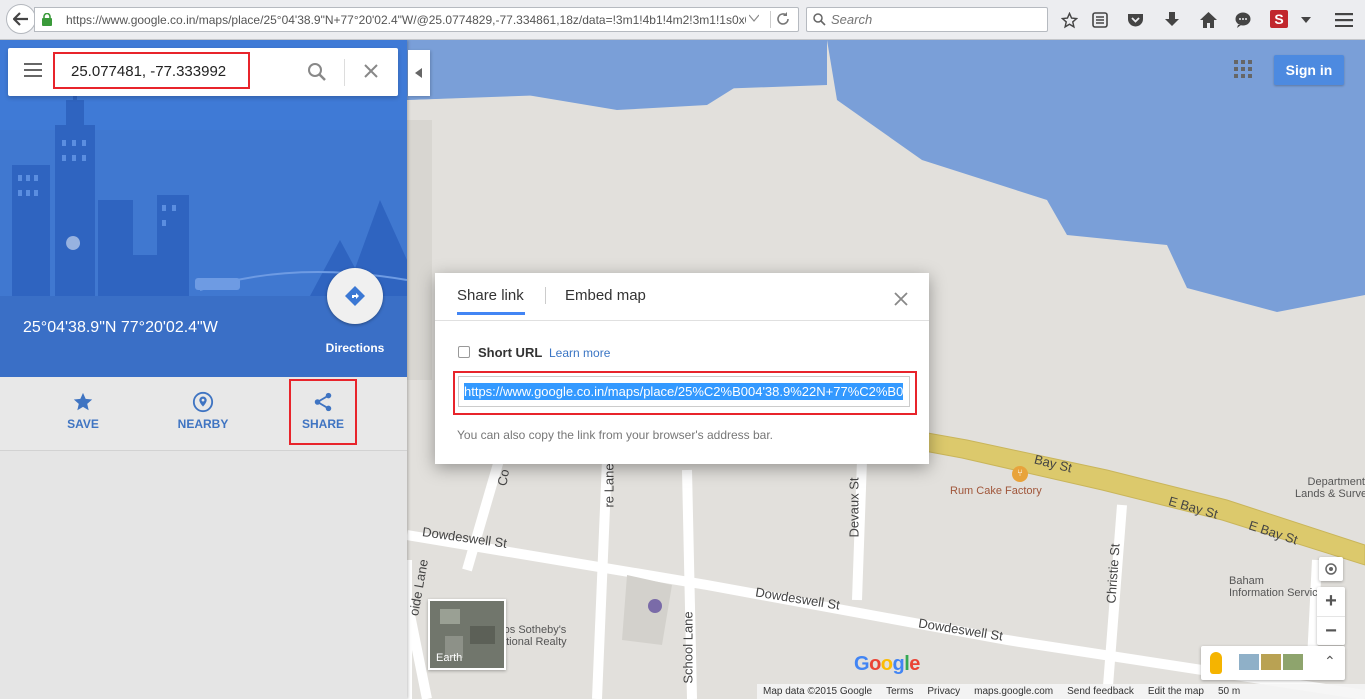 The image size is (1365, 699). Describe the element at coordinates (783, 19) in the screenshot. I see `reload-icon` at that location.